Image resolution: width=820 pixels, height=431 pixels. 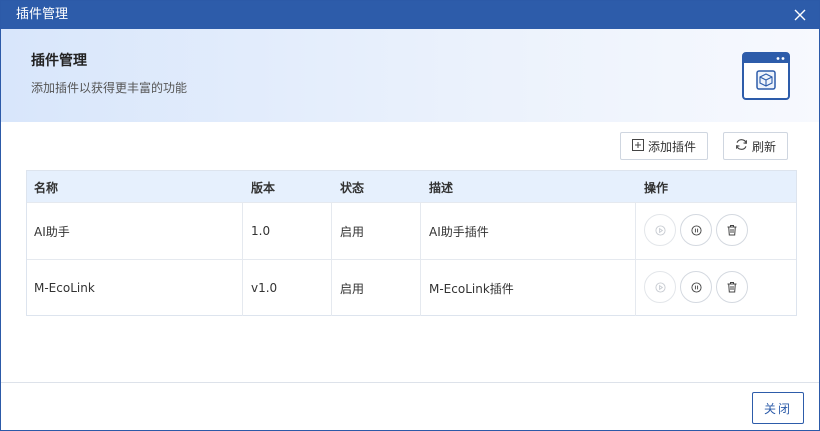 What do you see at coordinates (459, 231) in the screenshot?
I see `plugin-description: AI助手插件` at bounding box center [459, 231].